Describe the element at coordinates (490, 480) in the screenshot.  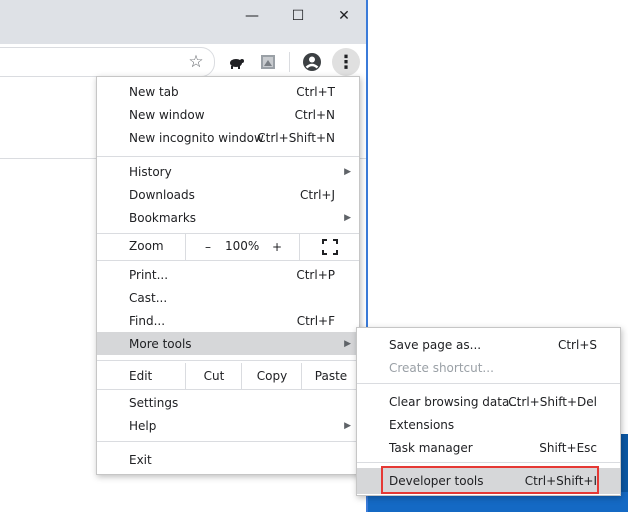
I see `annotation-highlight-box` at that location.